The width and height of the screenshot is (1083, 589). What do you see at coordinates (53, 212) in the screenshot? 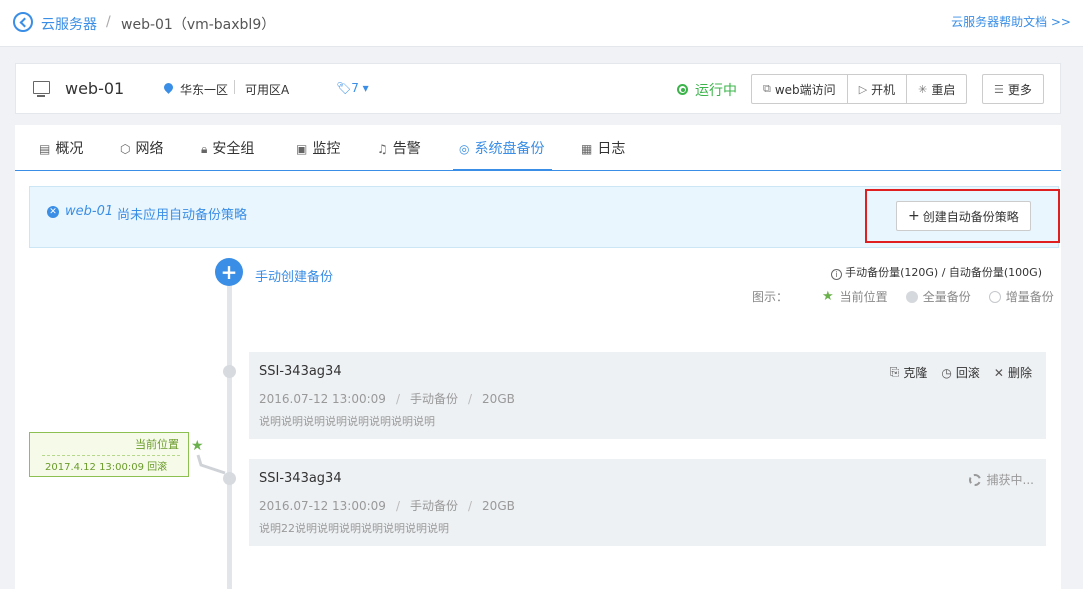
I see `close-circle-icon: ✕` at bounding box center [53, 212].